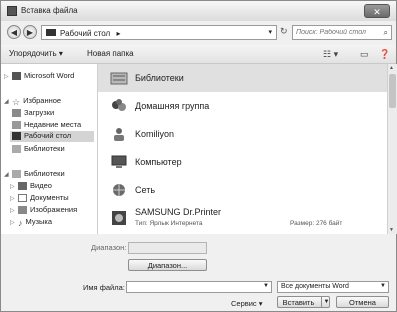  I want to click on search-input, so click(336, 32).